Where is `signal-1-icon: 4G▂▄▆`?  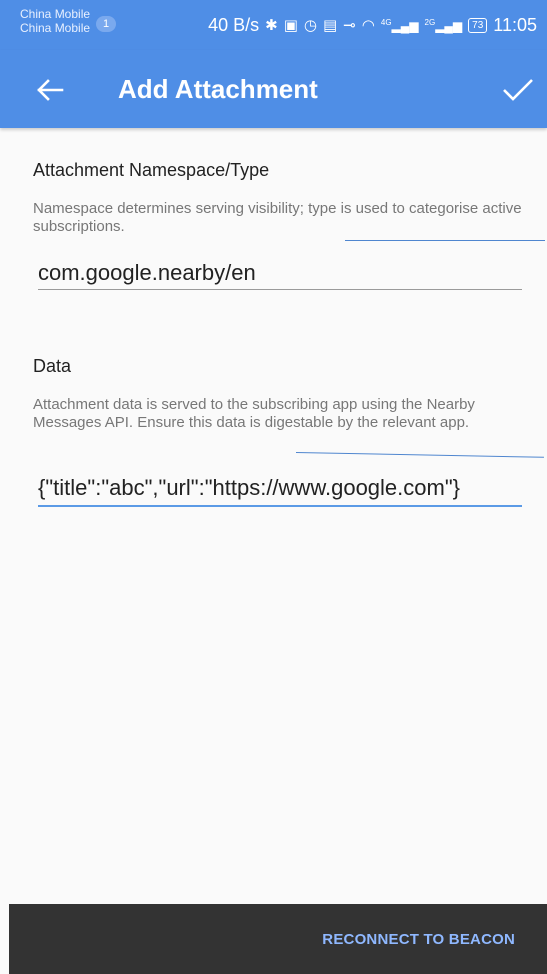 signal-1-icon: 4G▂▄▆ is located at coordinates (399, 25).